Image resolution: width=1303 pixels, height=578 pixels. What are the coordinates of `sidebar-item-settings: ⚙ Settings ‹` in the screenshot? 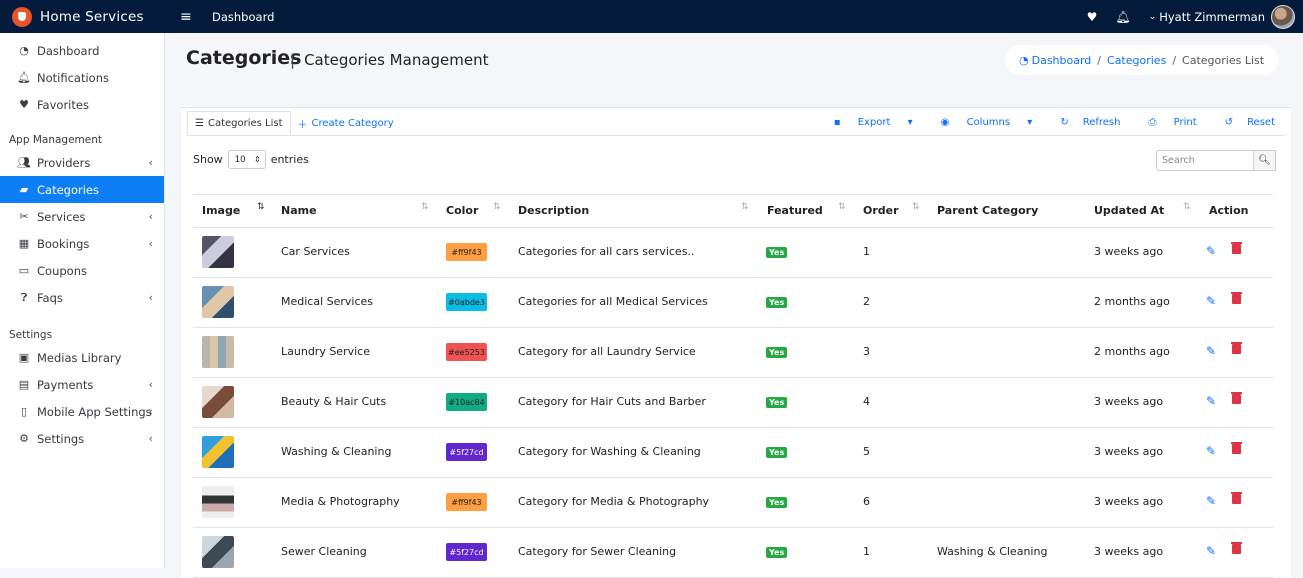 It's located at (82, 438).